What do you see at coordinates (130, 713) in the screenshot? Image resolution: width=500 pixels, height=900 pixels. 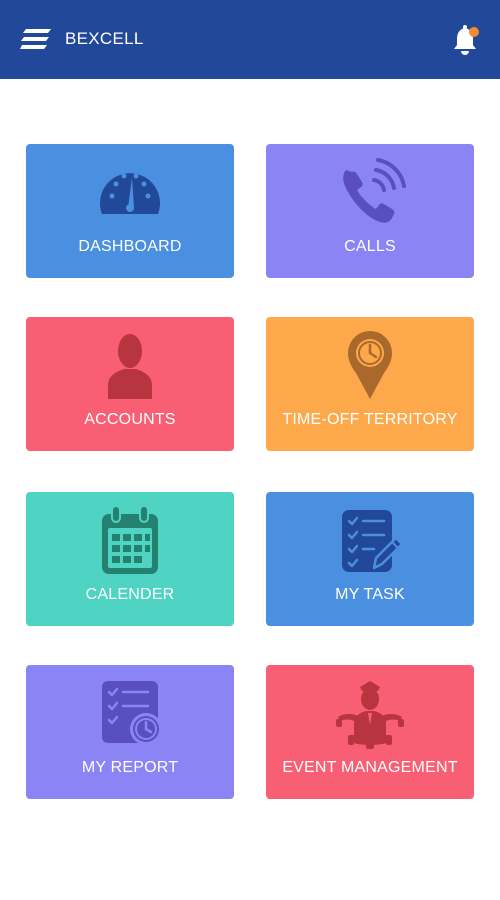 I see `report-clock-icon` at bounding box center [130, 713].